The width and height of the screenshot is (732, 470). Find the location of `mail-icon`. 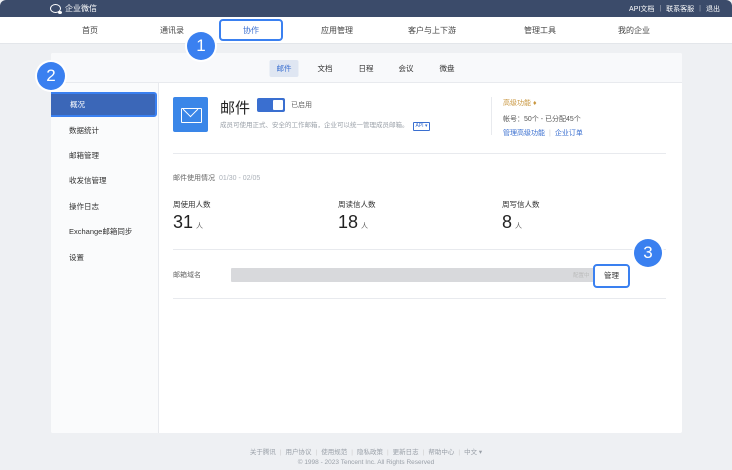

mail-icon is located at coordinates (190, 114).